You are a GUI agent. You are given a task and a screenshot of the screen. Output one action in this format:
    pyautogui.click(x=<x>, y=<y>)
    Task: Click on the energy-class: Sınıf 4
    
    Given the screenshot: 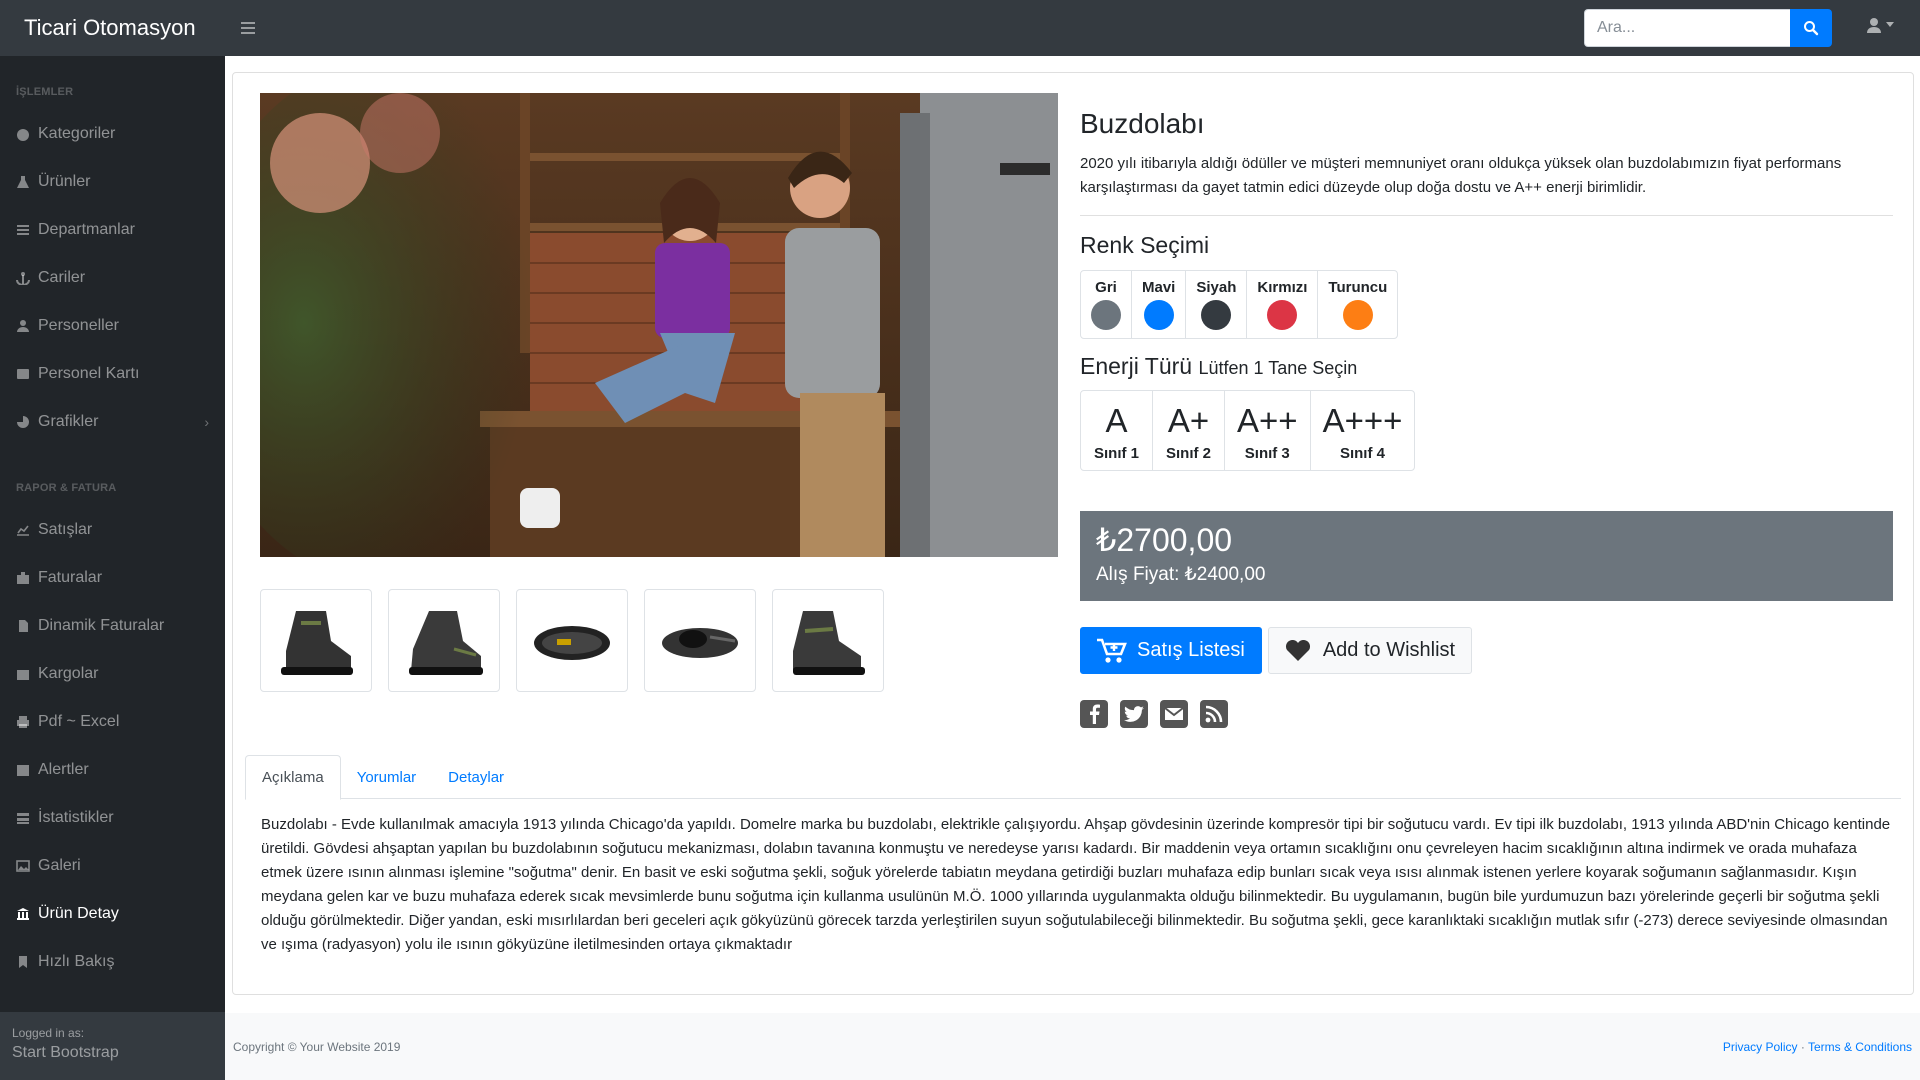 What is the action you would take?
    pyautogui.click(x=1362, y=453)
    